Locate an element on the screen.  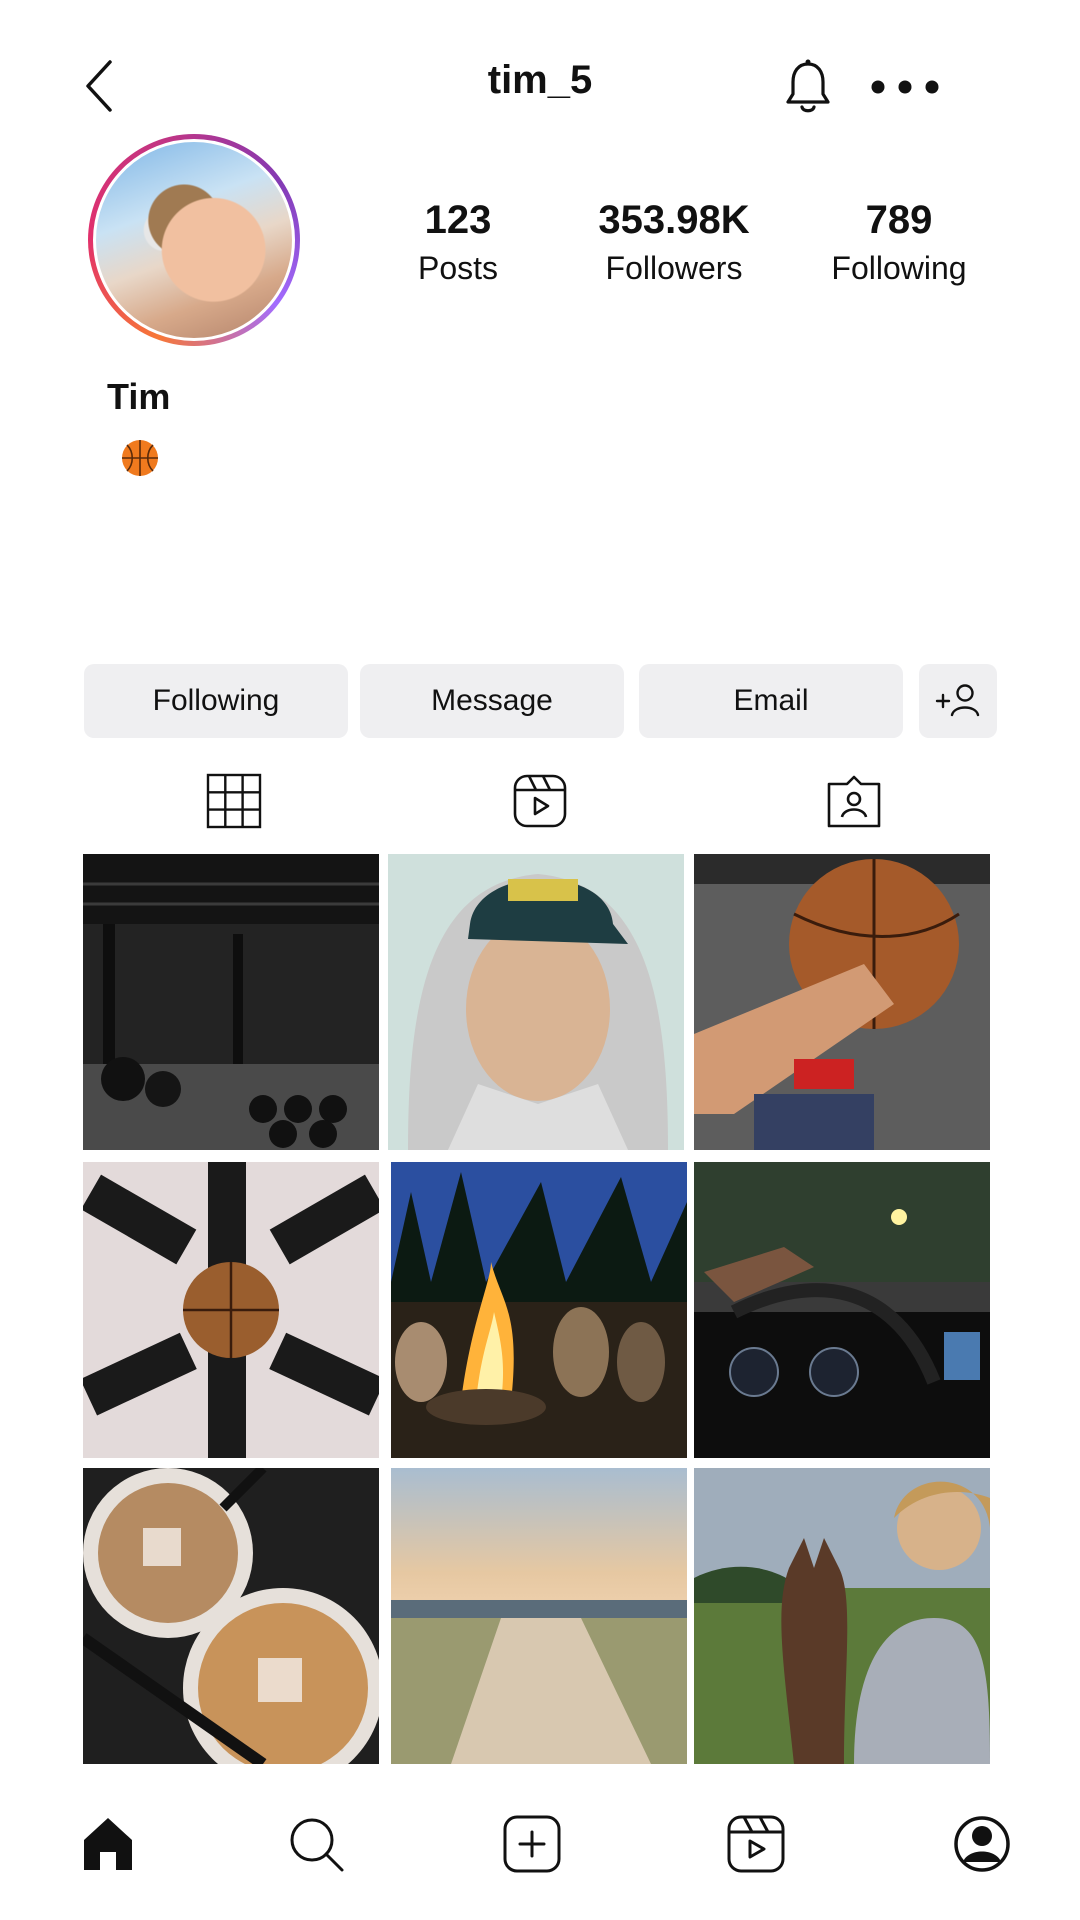
basketball-icon is located at coordinates (140, 458).